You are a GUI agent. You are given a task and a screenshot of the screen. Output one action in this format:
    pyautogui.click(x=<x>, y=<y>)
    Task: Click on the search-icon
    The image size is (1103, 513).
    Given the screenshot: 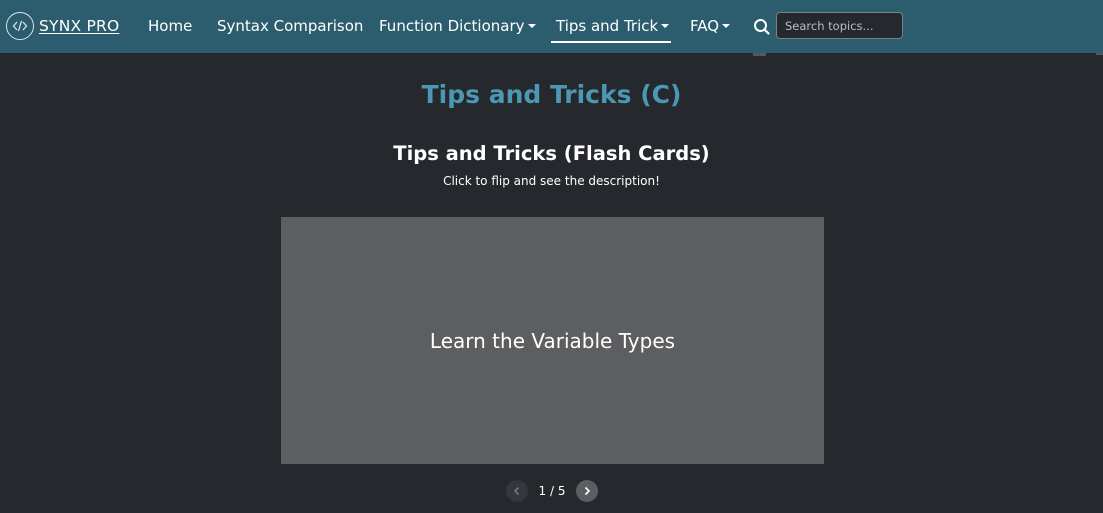 What is the action you would take?
    pyautogui.click(x=762, y=27)
    